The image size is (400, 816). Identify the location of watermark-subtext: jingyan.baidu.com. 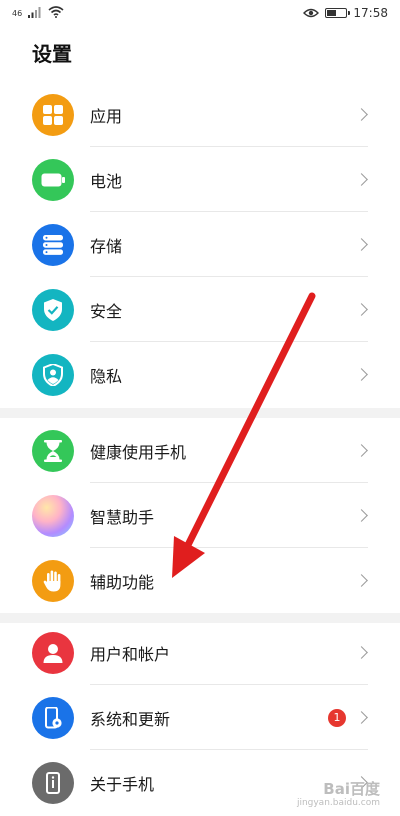
(338, 803).